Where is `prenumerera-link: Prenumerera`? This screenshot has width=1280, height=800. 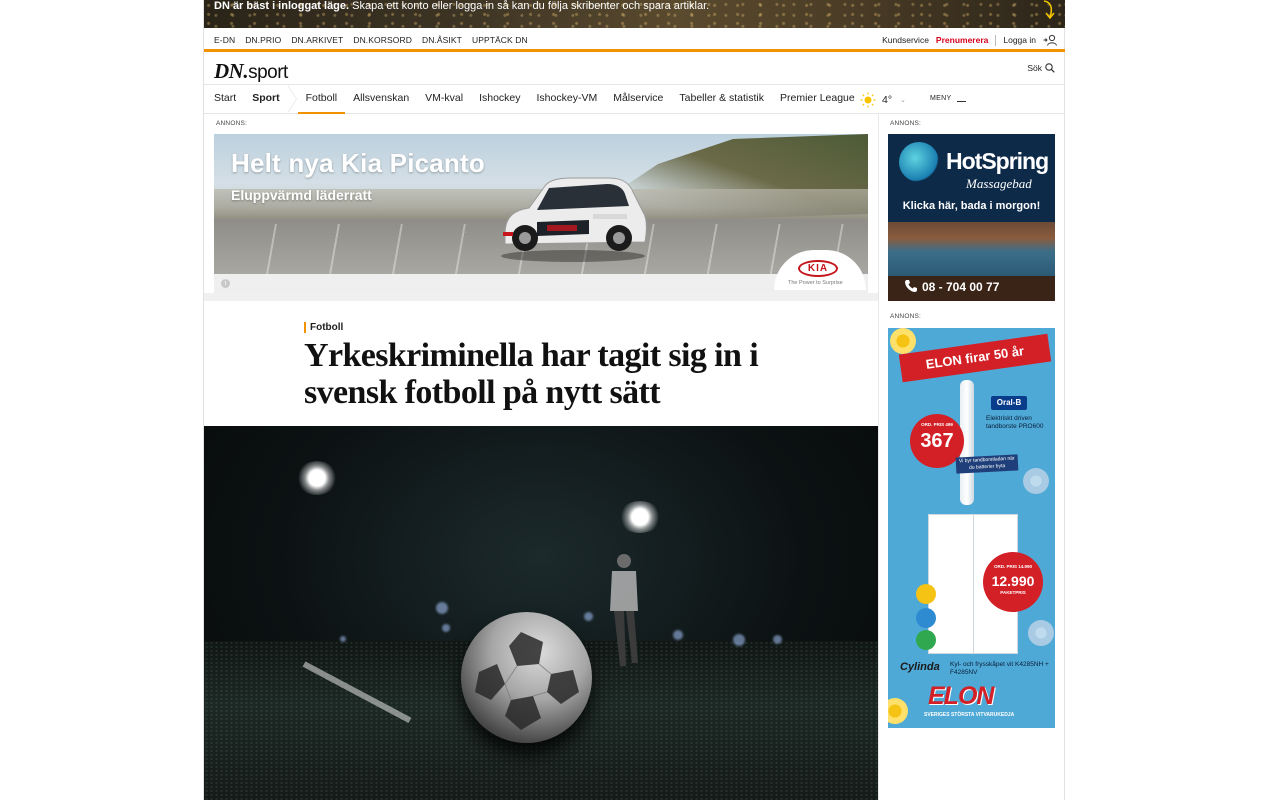
prenumerera-link: Prenumerera is located at coordinates (962, 40).